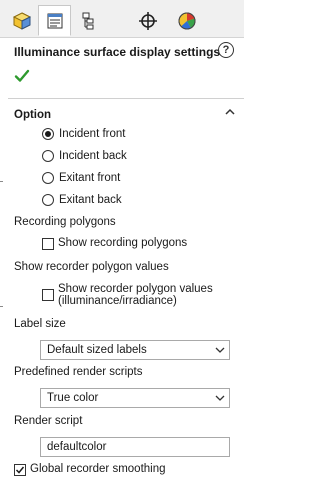  Describe the element at coordinates (135, 289) in the screenshot. I see `checkbox-label-line1: Show recorder polygon values` at that location.